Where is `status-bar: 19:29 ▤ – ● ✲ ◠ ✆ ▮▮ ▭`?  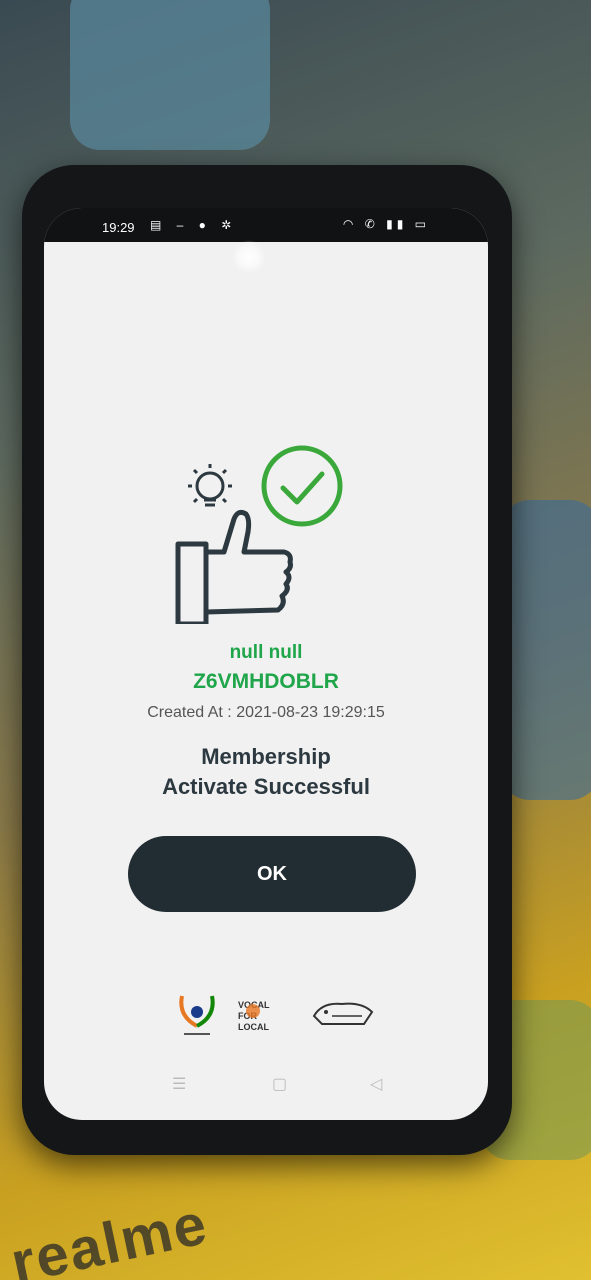 status-bar: 19:29 ▤ – ● ✲ ◠ ✆ ▮▮ ▭ is located at coordinates (266, 225).